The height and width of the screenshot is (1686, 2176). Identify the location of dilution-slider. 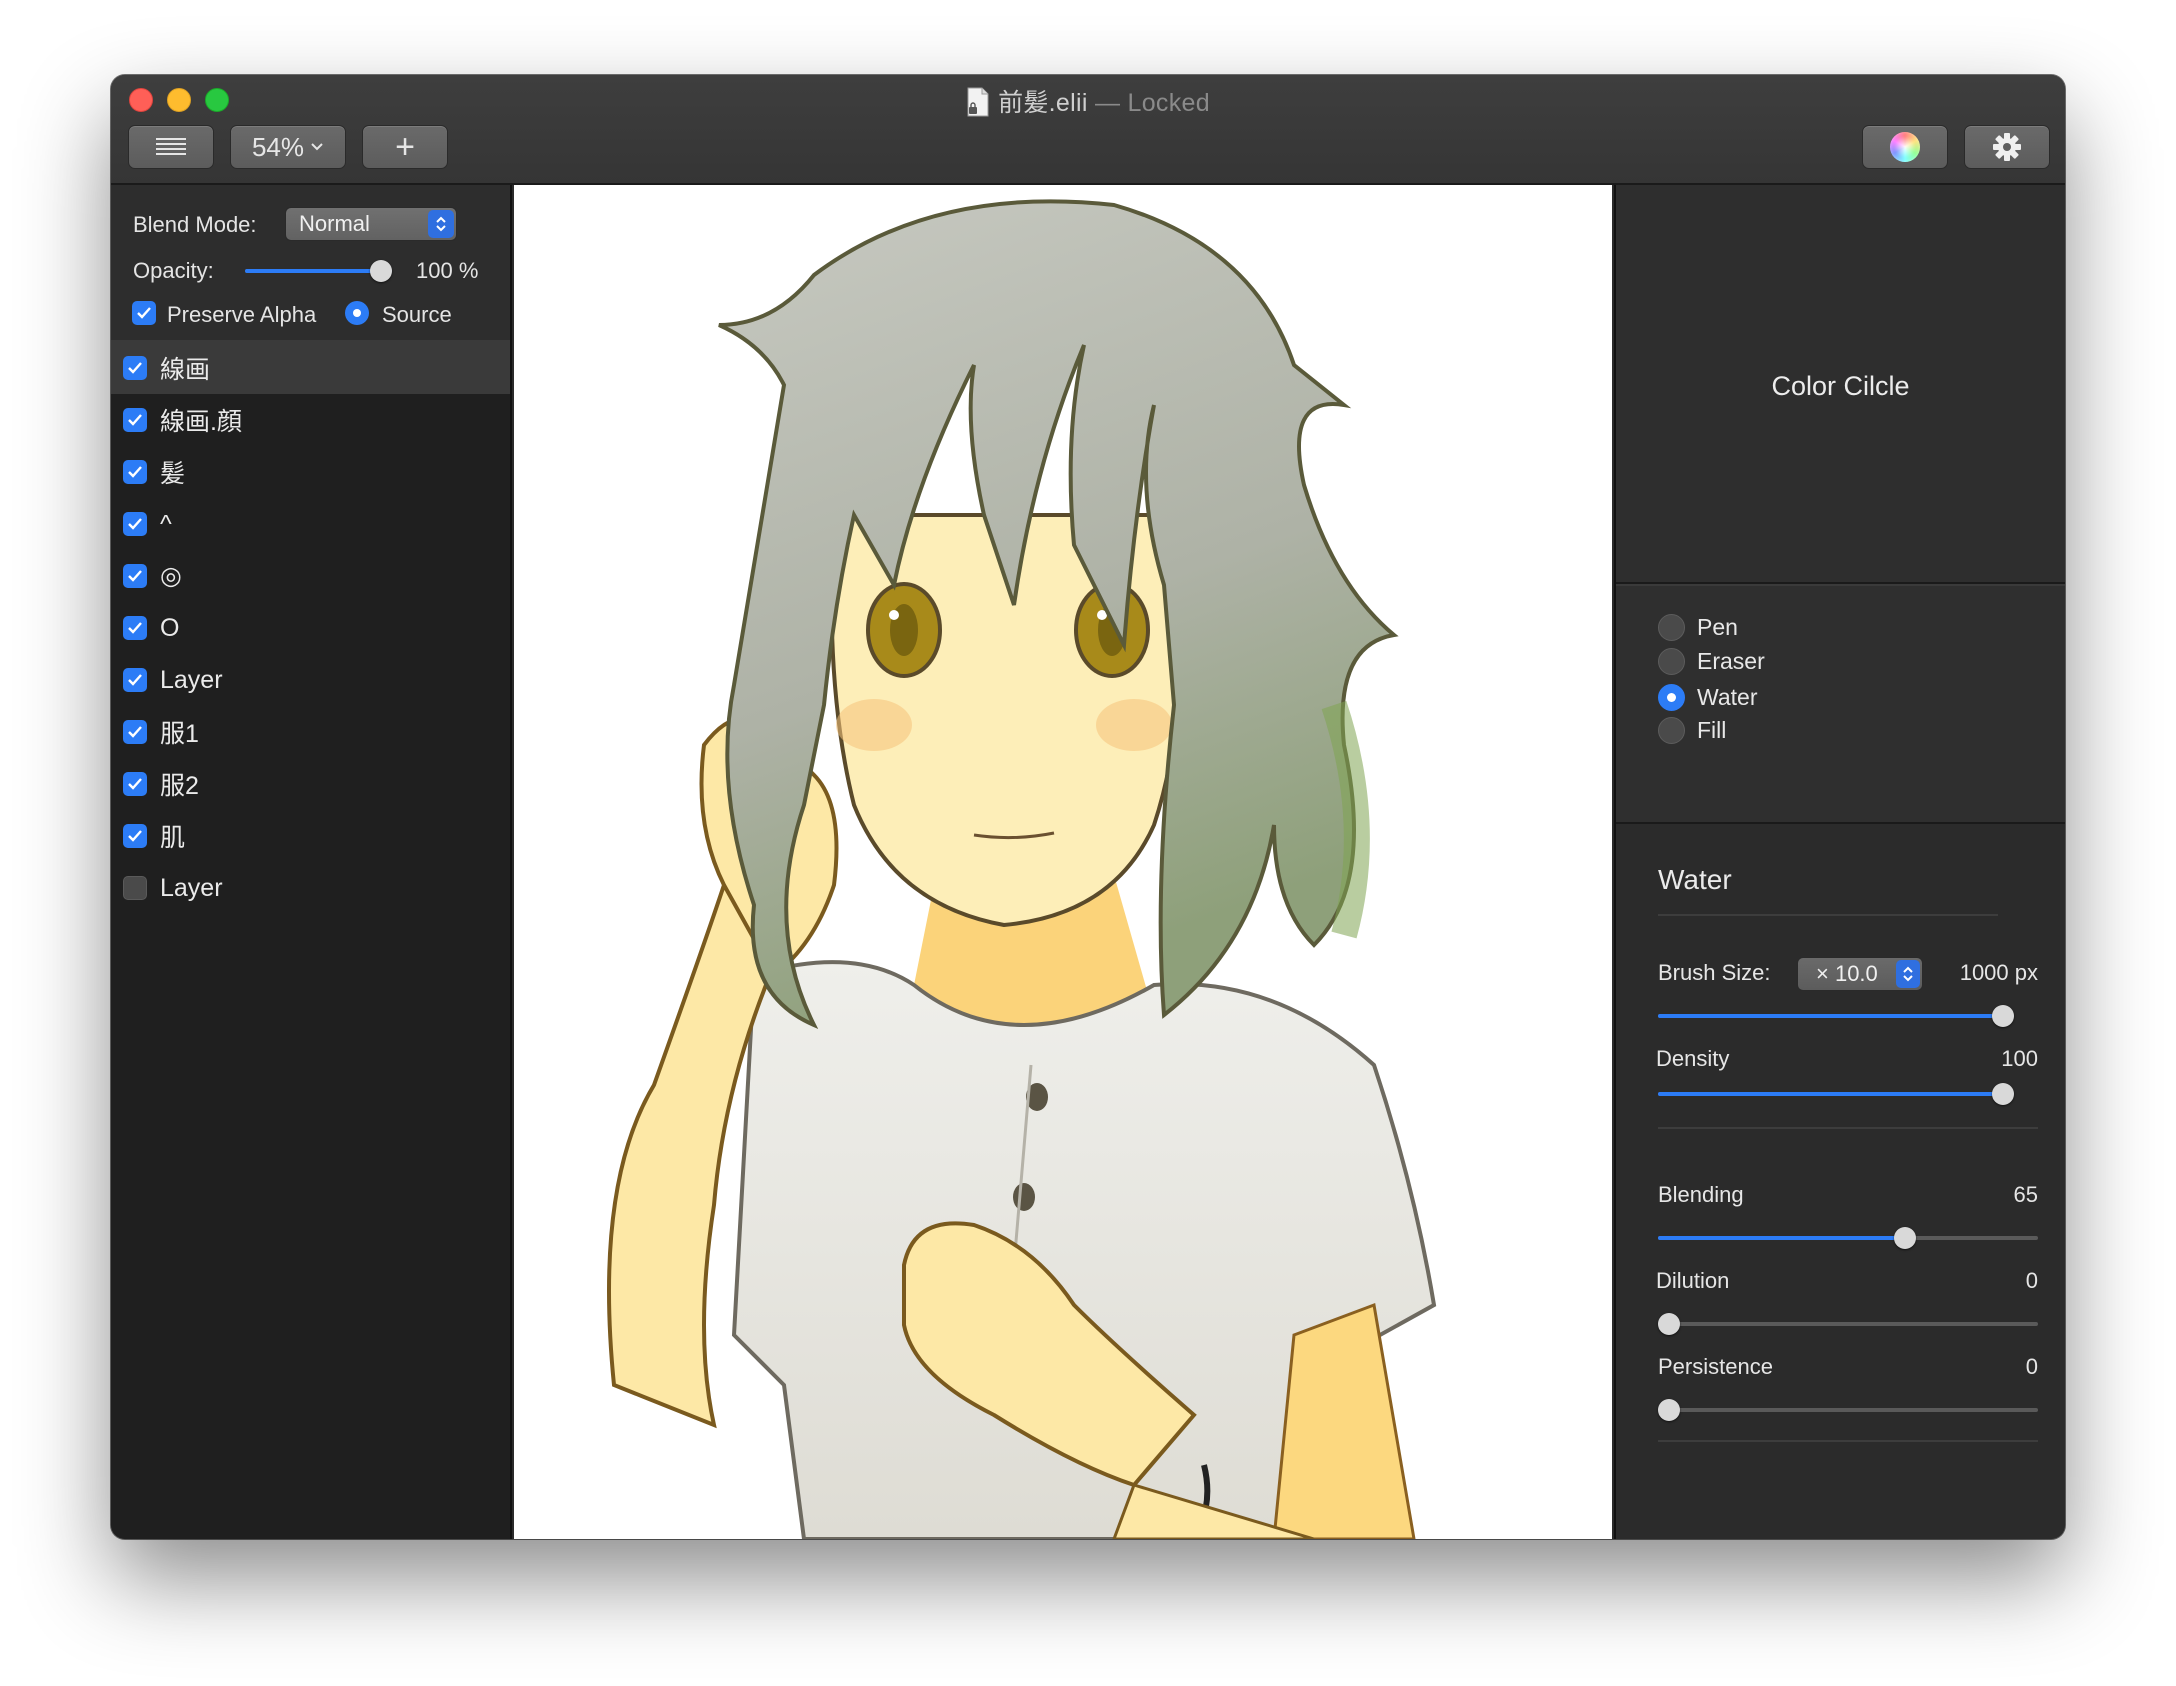
(1848, 1324).